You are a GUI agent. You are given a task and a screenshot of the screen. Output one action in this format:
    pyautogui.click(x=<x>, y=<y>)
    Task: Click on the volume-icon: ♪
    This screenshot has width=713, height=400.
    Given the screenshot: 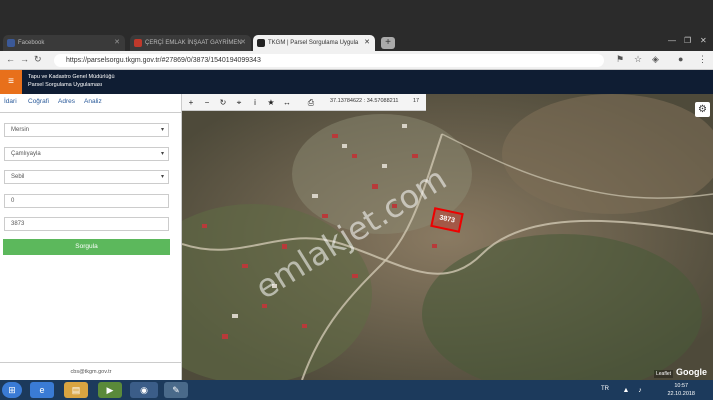 What is the action you would take?
    pyautogui.click(x=640, y=391)
    